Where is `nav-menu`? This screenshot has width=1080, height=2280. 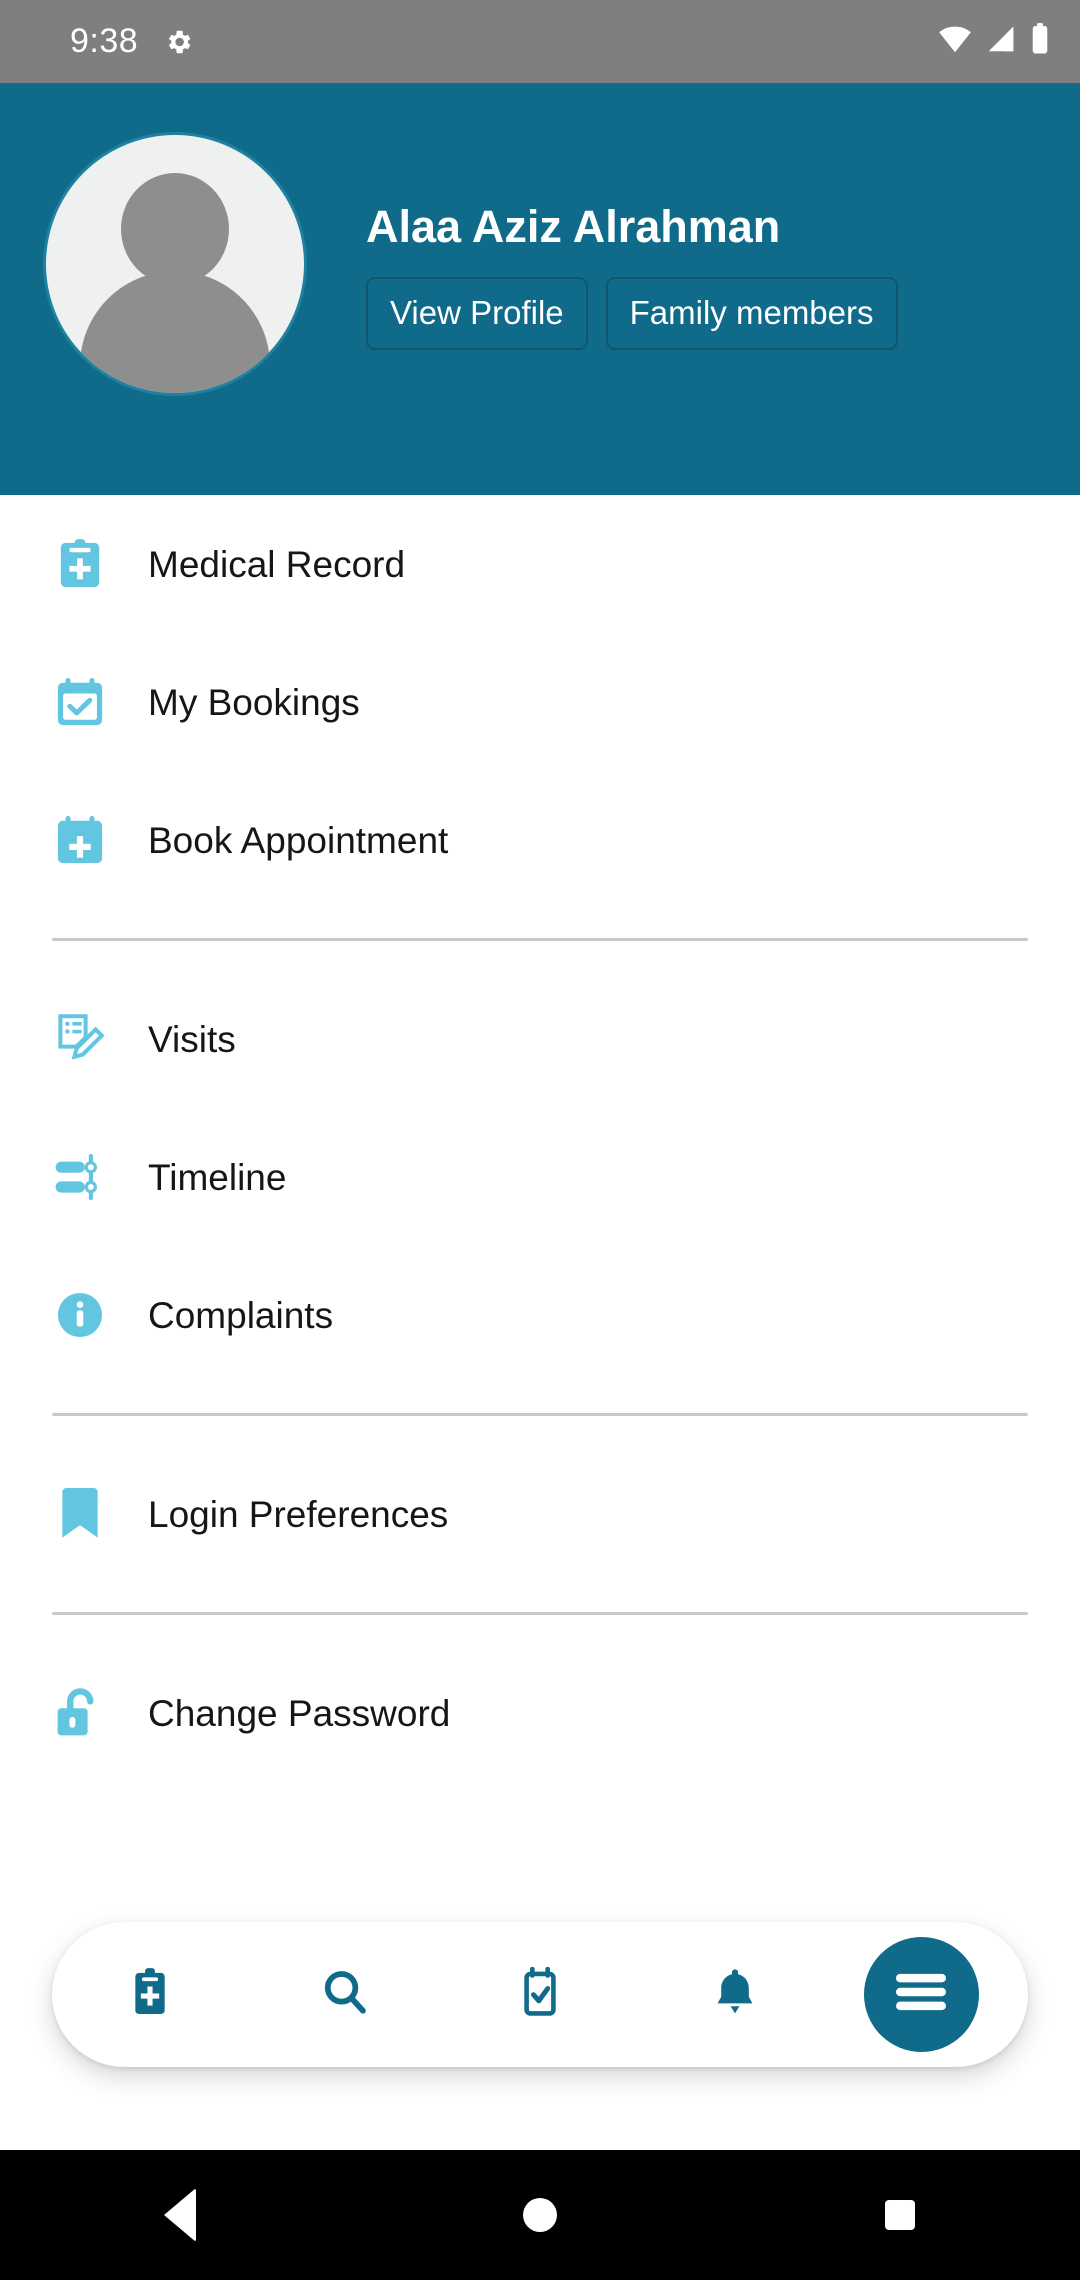
nav-menu is located at coordinates (930, 1994).